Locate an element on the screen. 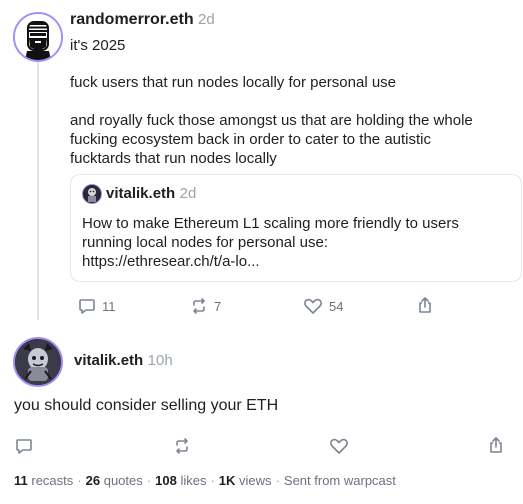 The height and width of the screenshot is (504, 523). recasts-stat: 11 recasts is located at coordinates (43, 480).